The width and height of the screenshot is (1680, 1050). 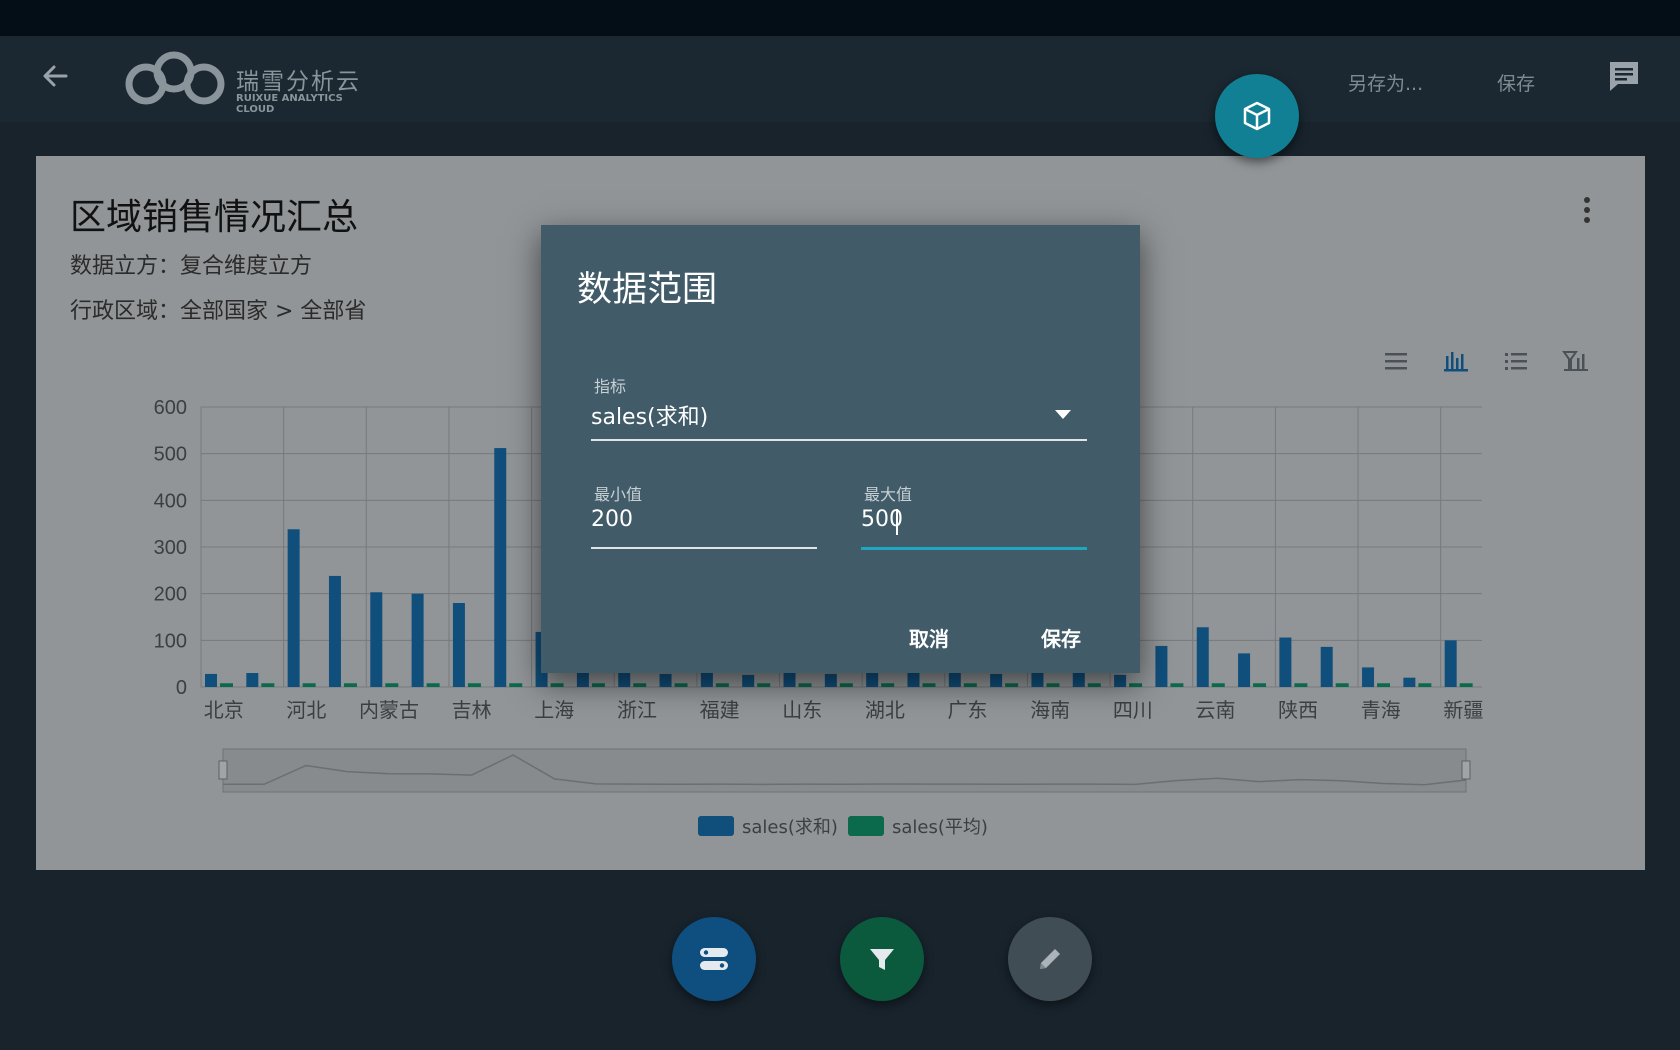 What do you see at coordinates (1463, 710) in the screenshot?
I see `x-tick-label: 新疆` at bounding box center [1463, 710].